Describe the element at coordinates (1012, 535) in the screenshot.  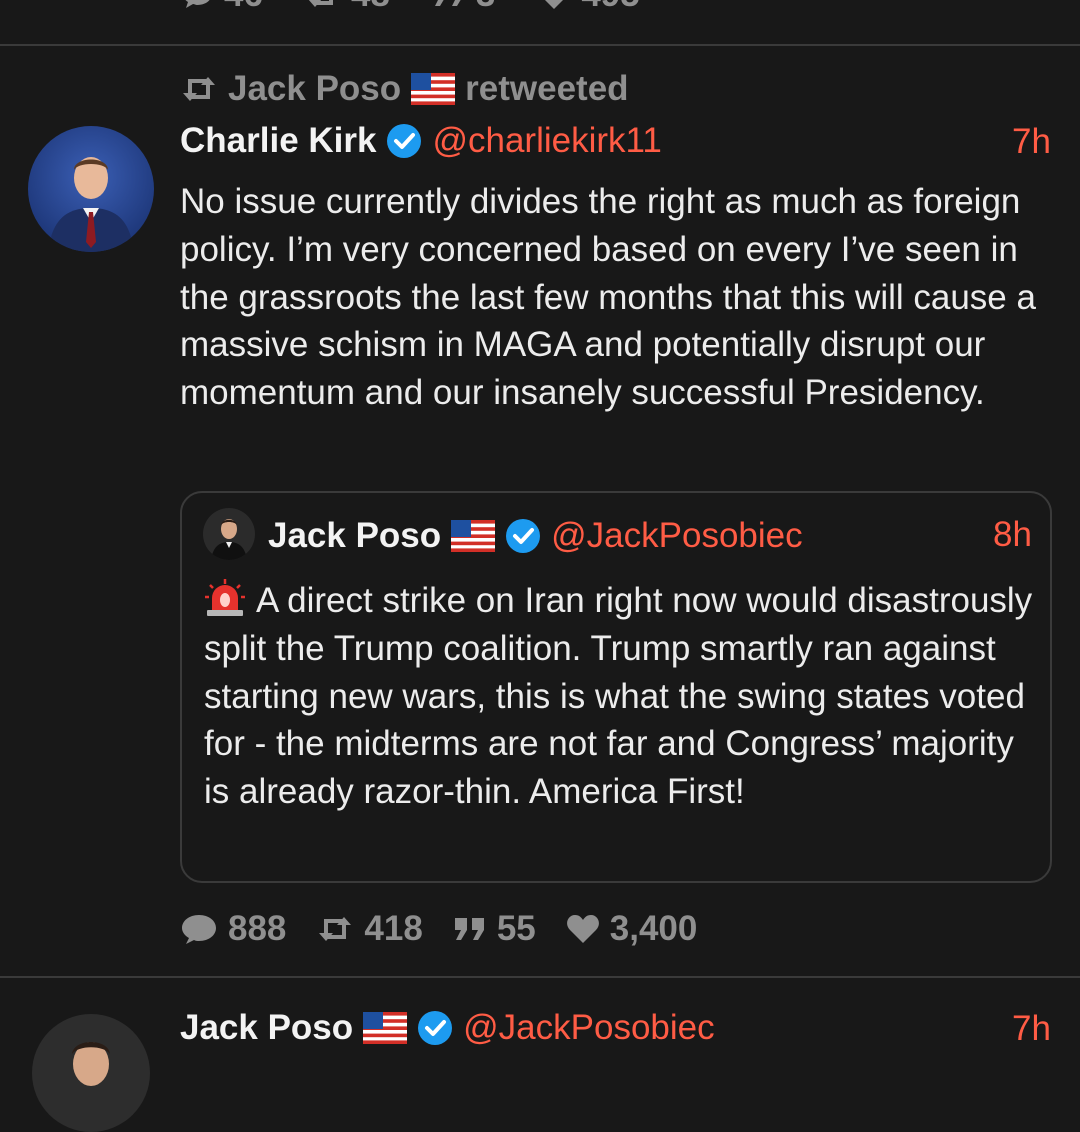
I see `quoted-tweet-time: 8h` at that location.